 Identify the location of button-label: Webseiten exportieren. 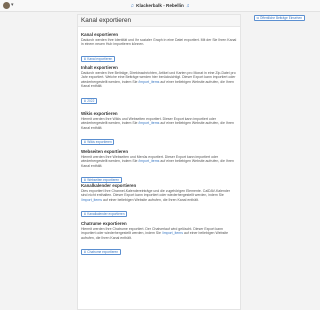
(103, 180).